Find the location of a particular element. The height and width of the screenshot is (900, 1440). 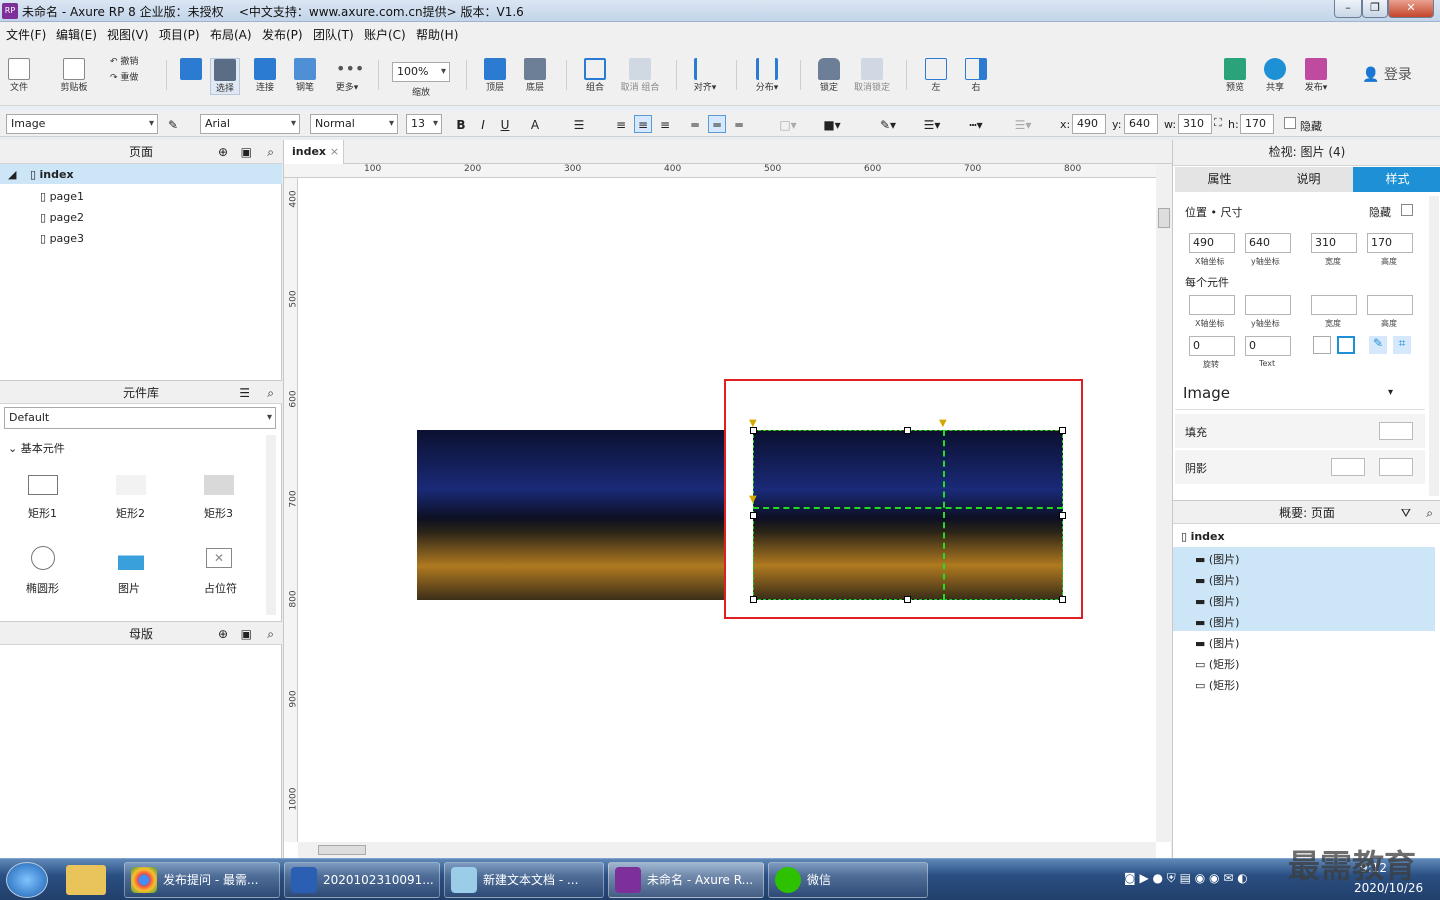

page-item-index: ◢ ▯ index is located at coordinates (141, 174).